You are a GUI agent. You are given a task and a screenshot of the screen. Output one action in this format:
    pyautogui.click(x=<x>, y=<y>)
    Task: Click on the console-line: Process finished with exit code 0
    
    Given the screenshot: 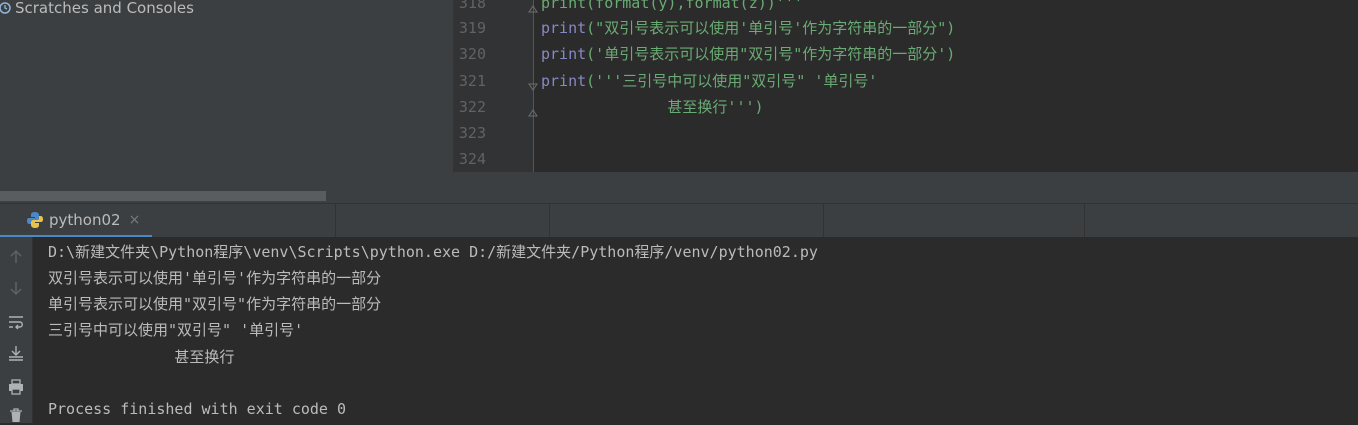 What is the action you would take?
    pyautogui.click(x=197, y=409)
    